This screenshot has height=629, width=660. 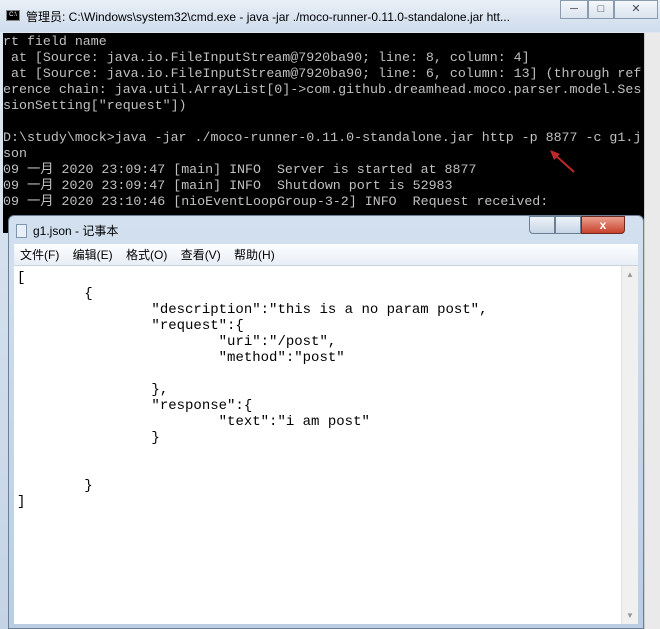 What do you see at coordinates (146, 255) in the screenshot?
I see `menu-format: 格式(O)` at bounding box center [146, 255].